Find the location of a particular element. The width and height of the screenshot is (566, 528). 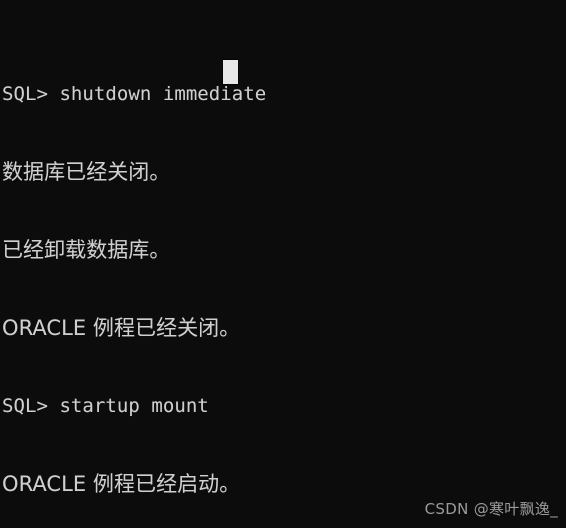

terminal-line-command: SQL> shutdown immediate is located at coordinates (134, 94).